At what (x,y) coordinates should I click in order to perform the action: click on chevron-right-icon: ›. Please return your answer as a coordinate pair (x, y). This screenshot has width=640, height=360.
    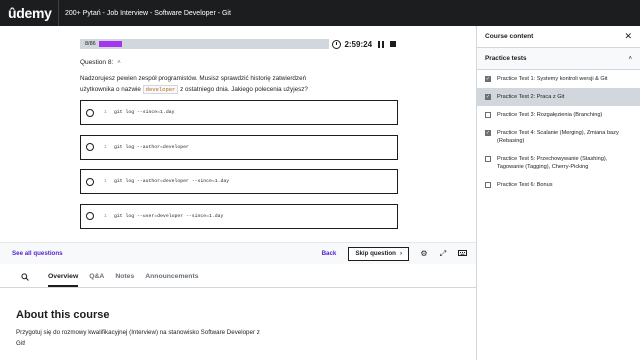
    Looking at the image, I should click on (400, 253).